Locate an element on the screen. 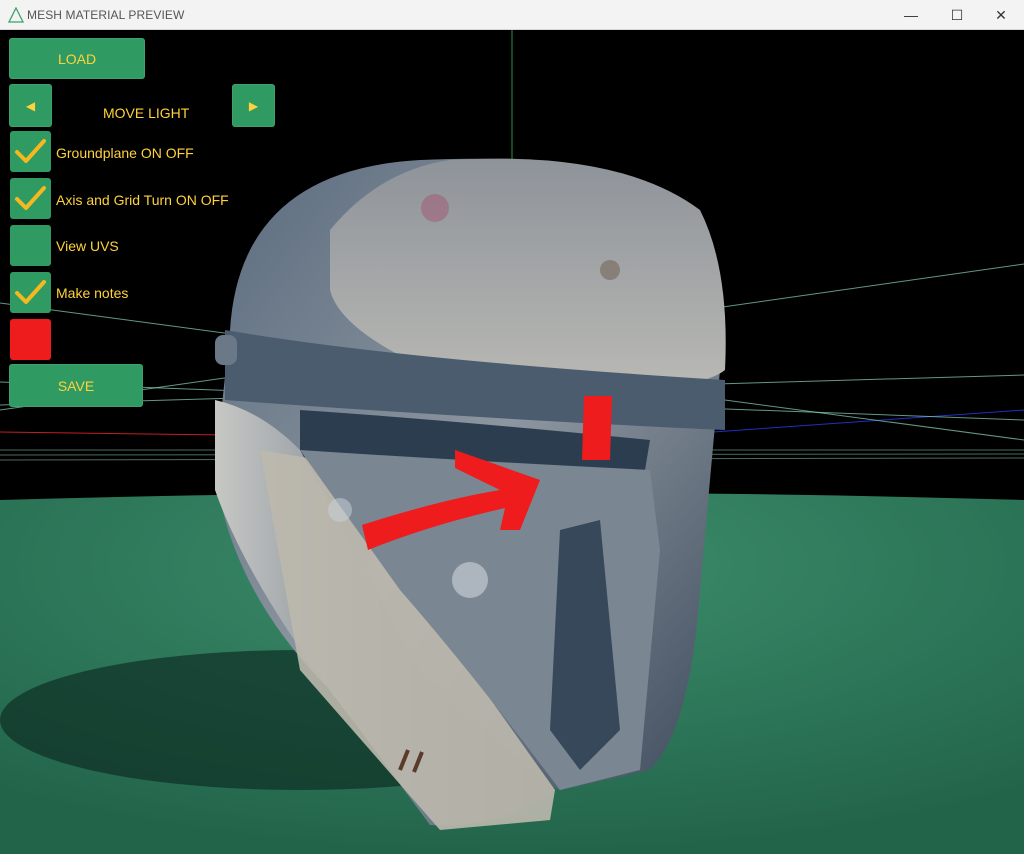 This screenshot has width=1024, height=854. groundplane-label: Groundplane ON OFF is located at coordinates (125, 153).